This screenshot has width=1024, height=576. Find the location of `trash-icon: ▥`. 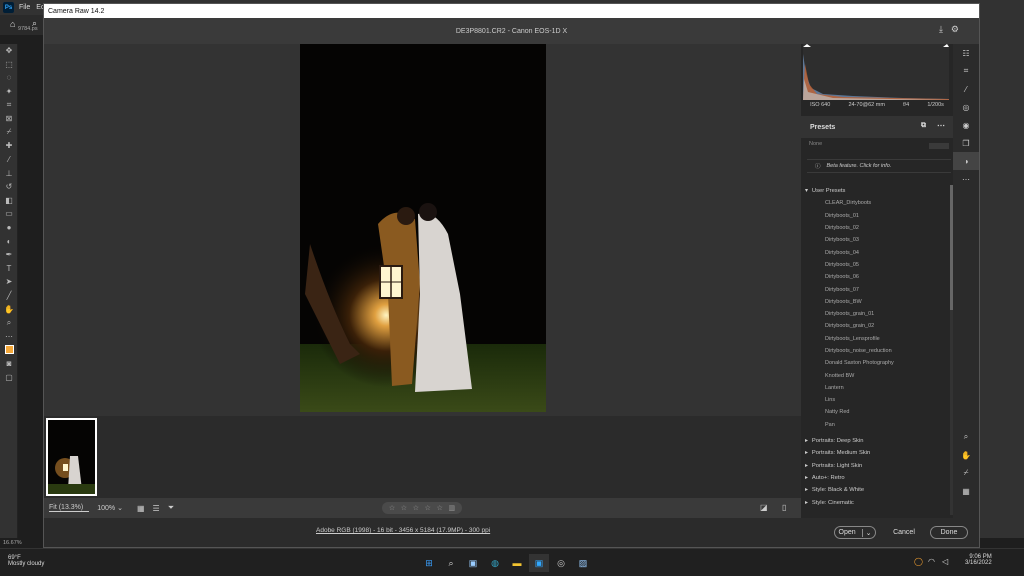

trash-icon: ▥ is located at coordinates (452, 508).